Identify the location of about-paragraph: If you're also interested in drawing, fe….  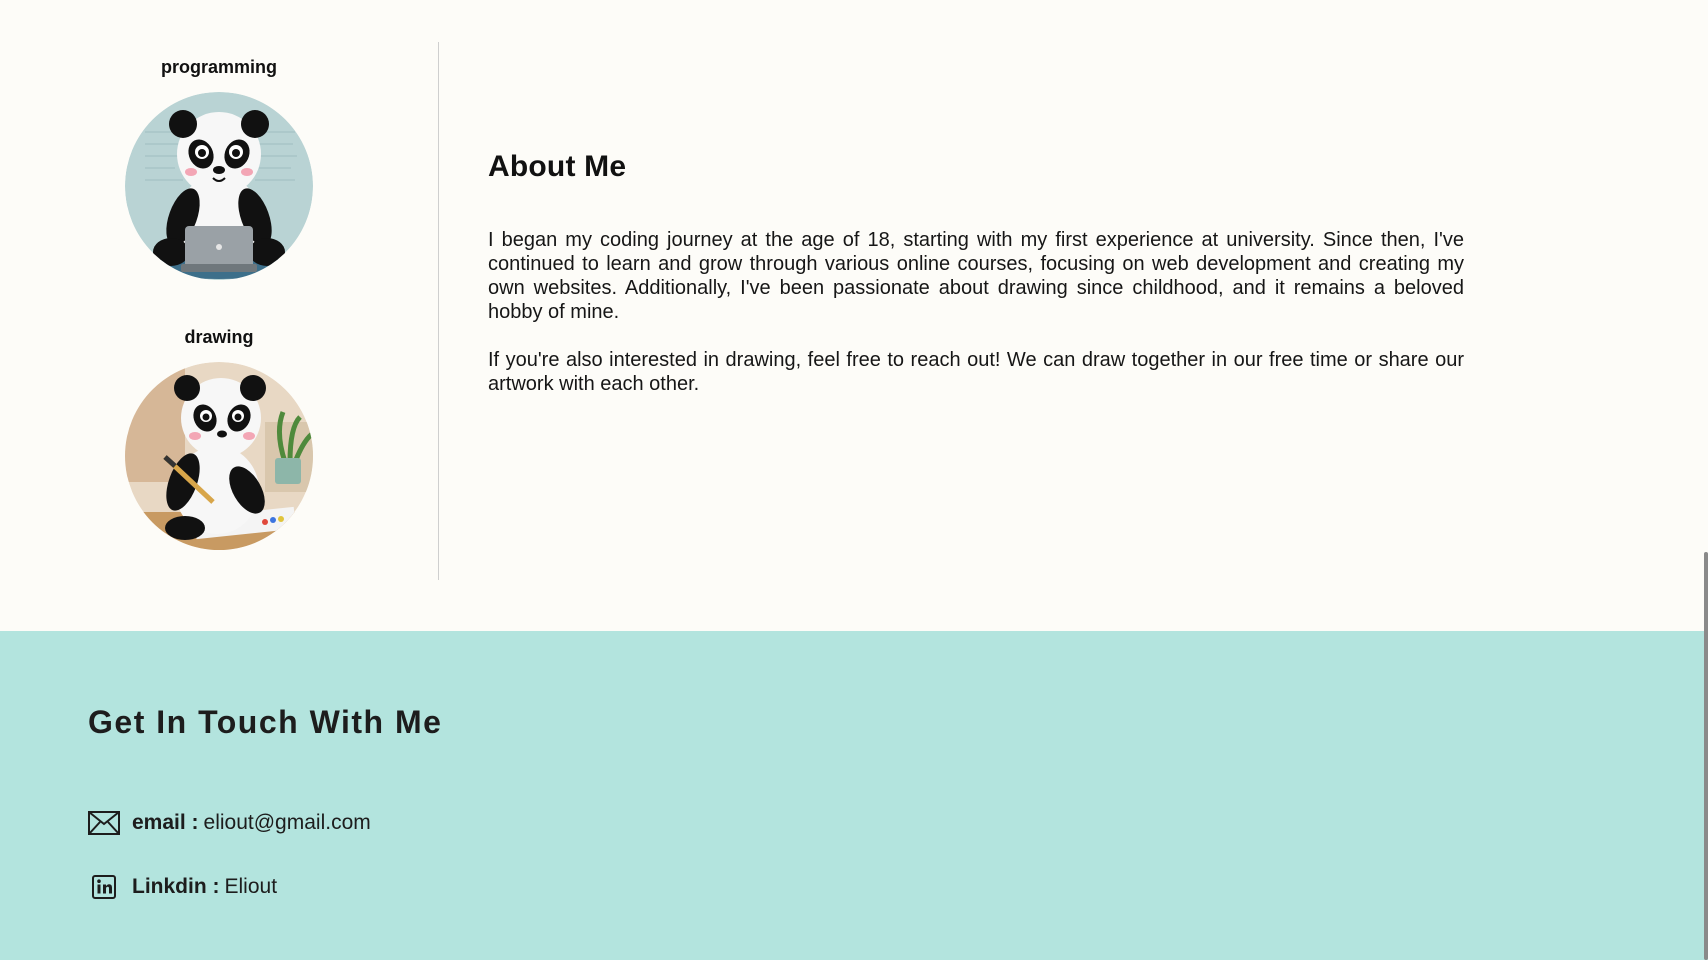
(976, 372).